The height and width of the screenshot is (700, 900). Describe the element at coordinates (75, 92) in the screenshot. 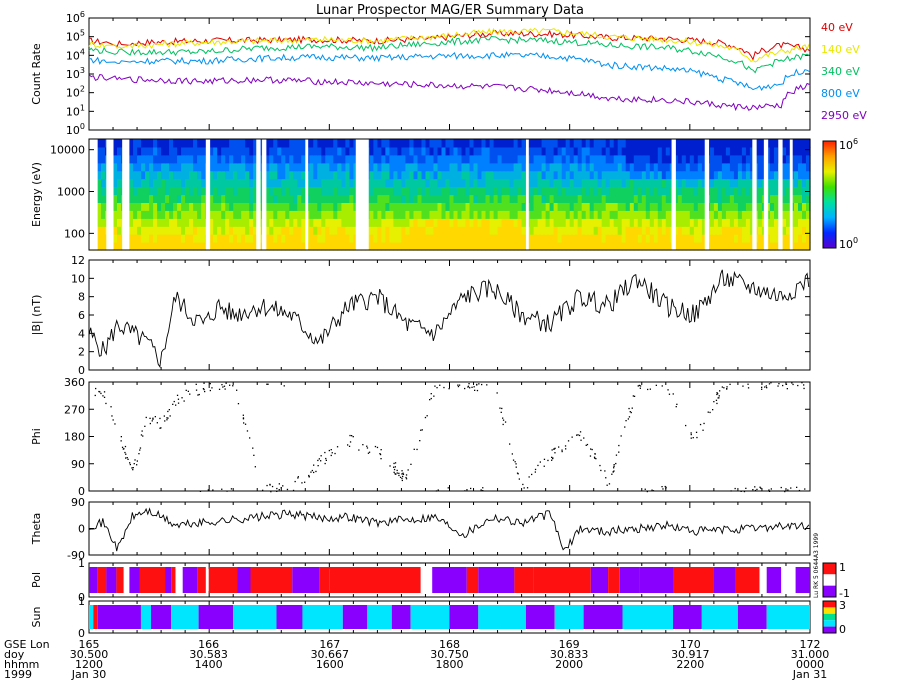

I see `count_rate-y-tick-label: 102` at that location.